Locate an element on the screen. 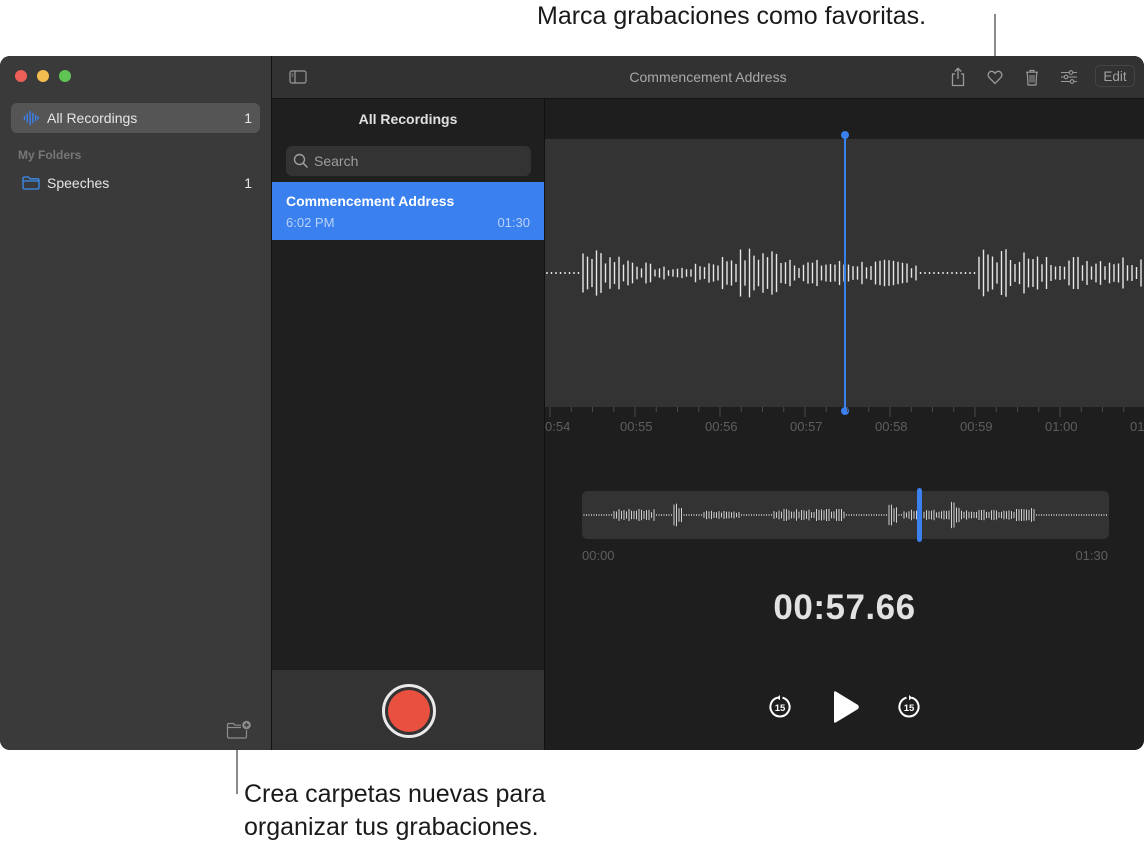 The image size is (1144, 851). detail-waveform-graphic is located at coordinates (844, 273).